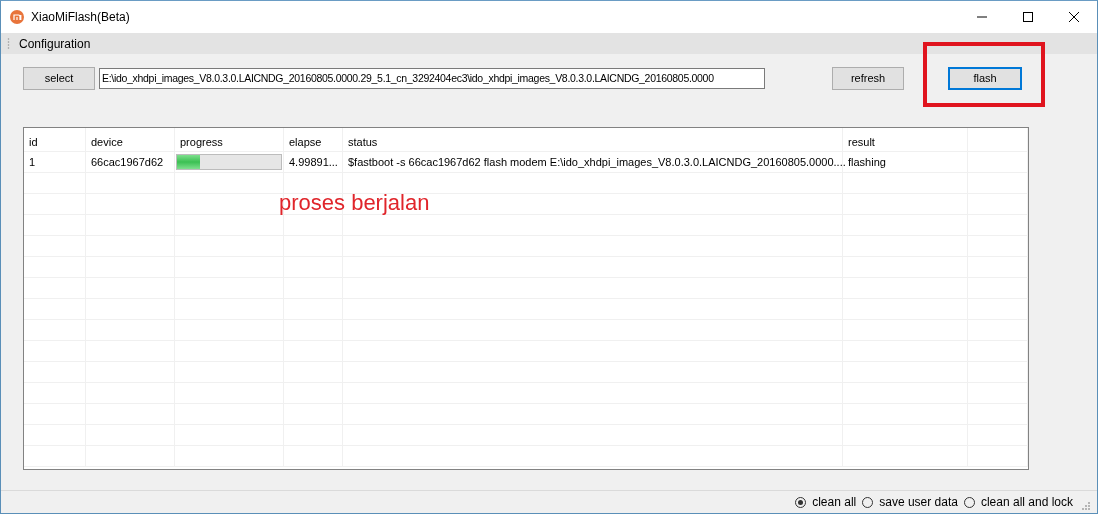 This screenshot has width=1098, height=514. What do you see at coordinates (229, 139) in the screenshot?
I see `column-header: progress` at bounding box center [229, 139].